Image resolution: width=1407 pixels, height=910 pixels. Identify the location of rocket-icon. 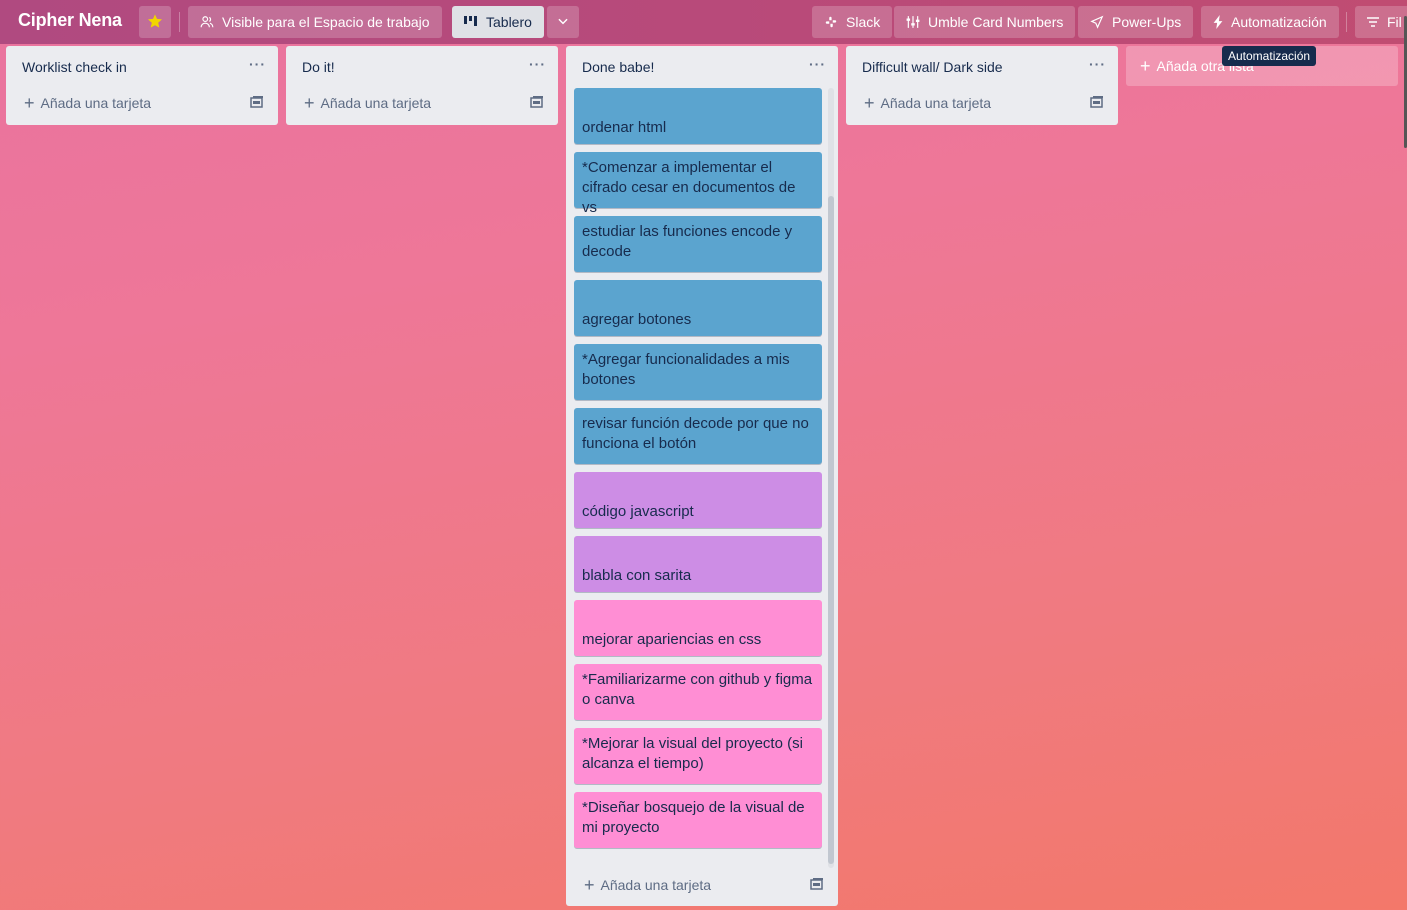
(1097, 22).